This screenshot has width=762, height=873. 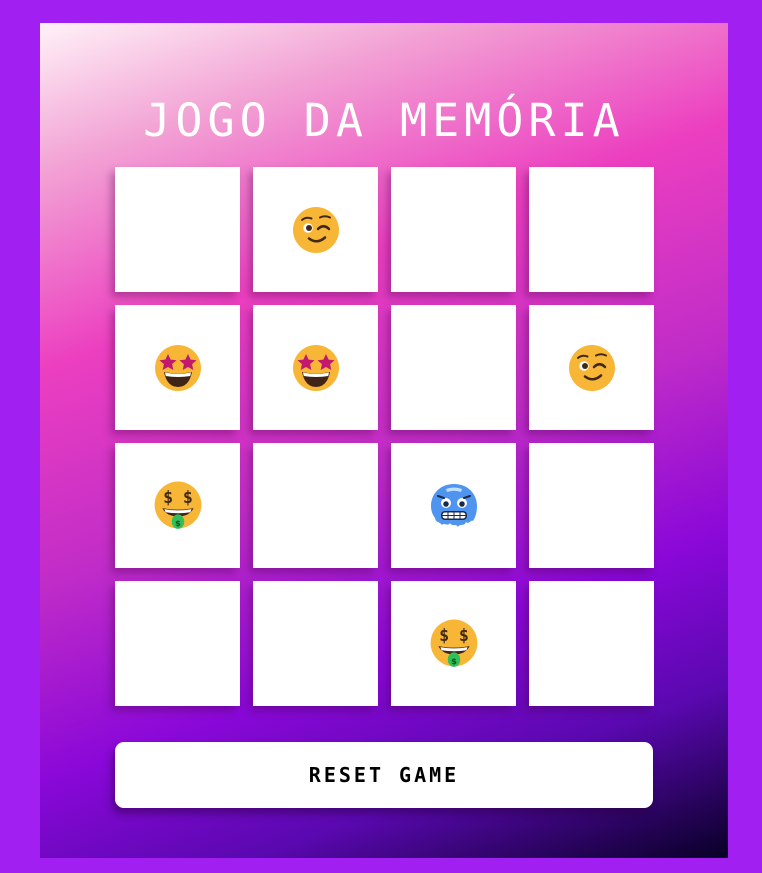 What do you see at coordinates (591, 229) in the screenshot?
I see `memory-card-r1-c4` at bounding box center [591, 229].